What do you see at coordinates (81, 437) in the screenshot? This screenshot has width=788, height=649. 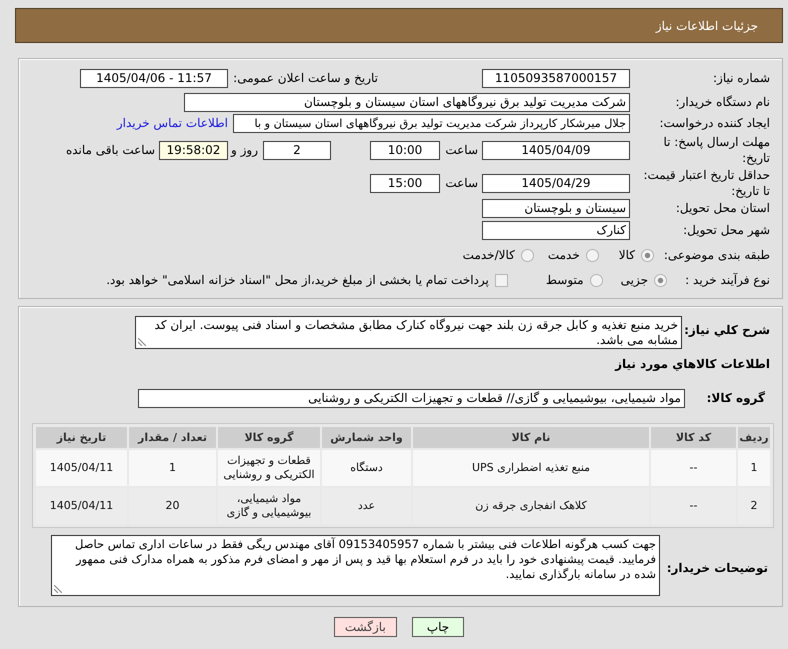 I see `column-header: تاریخ نیاز` at bounding box center [81, 437].